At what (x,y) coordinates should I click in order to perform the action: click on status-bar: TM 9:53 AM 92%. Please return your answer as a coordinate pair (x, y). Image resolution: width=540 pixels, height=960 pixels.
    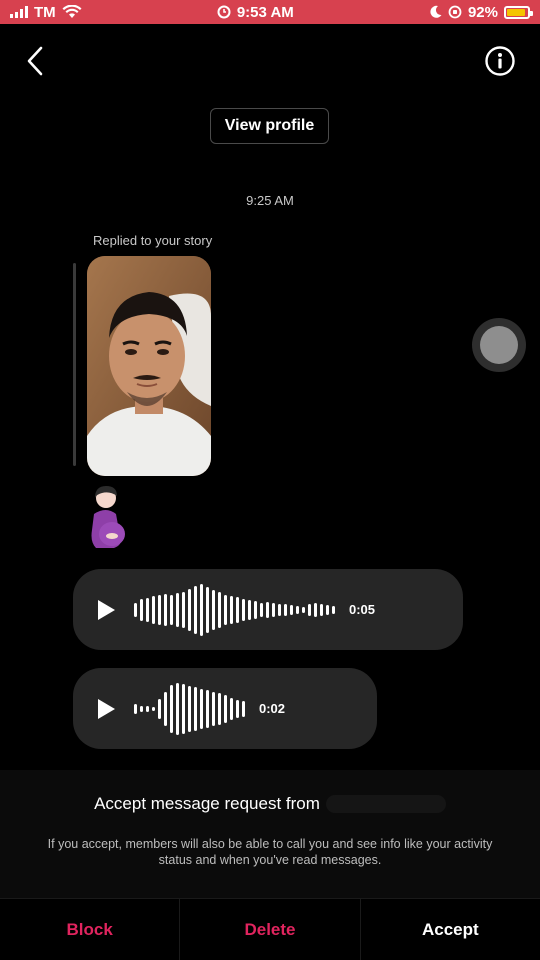
    Looking at the image, I should click on (270, 12).